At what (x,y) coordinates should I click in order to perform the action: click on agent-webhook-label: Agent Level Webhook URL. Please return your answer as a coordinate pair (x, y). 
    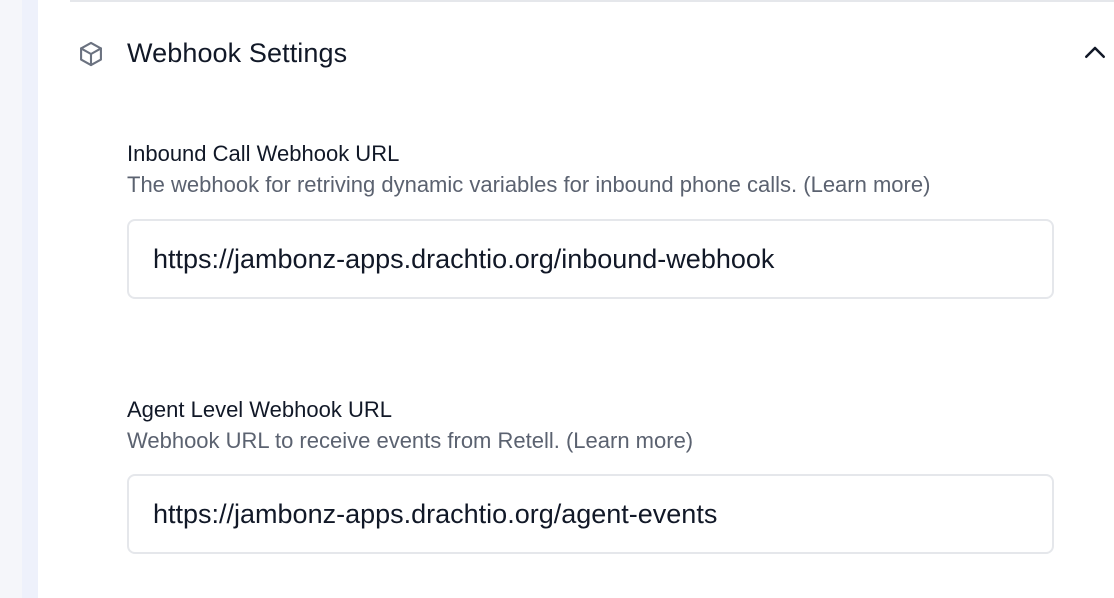
    Looking at the image, I should click on (259, 409).